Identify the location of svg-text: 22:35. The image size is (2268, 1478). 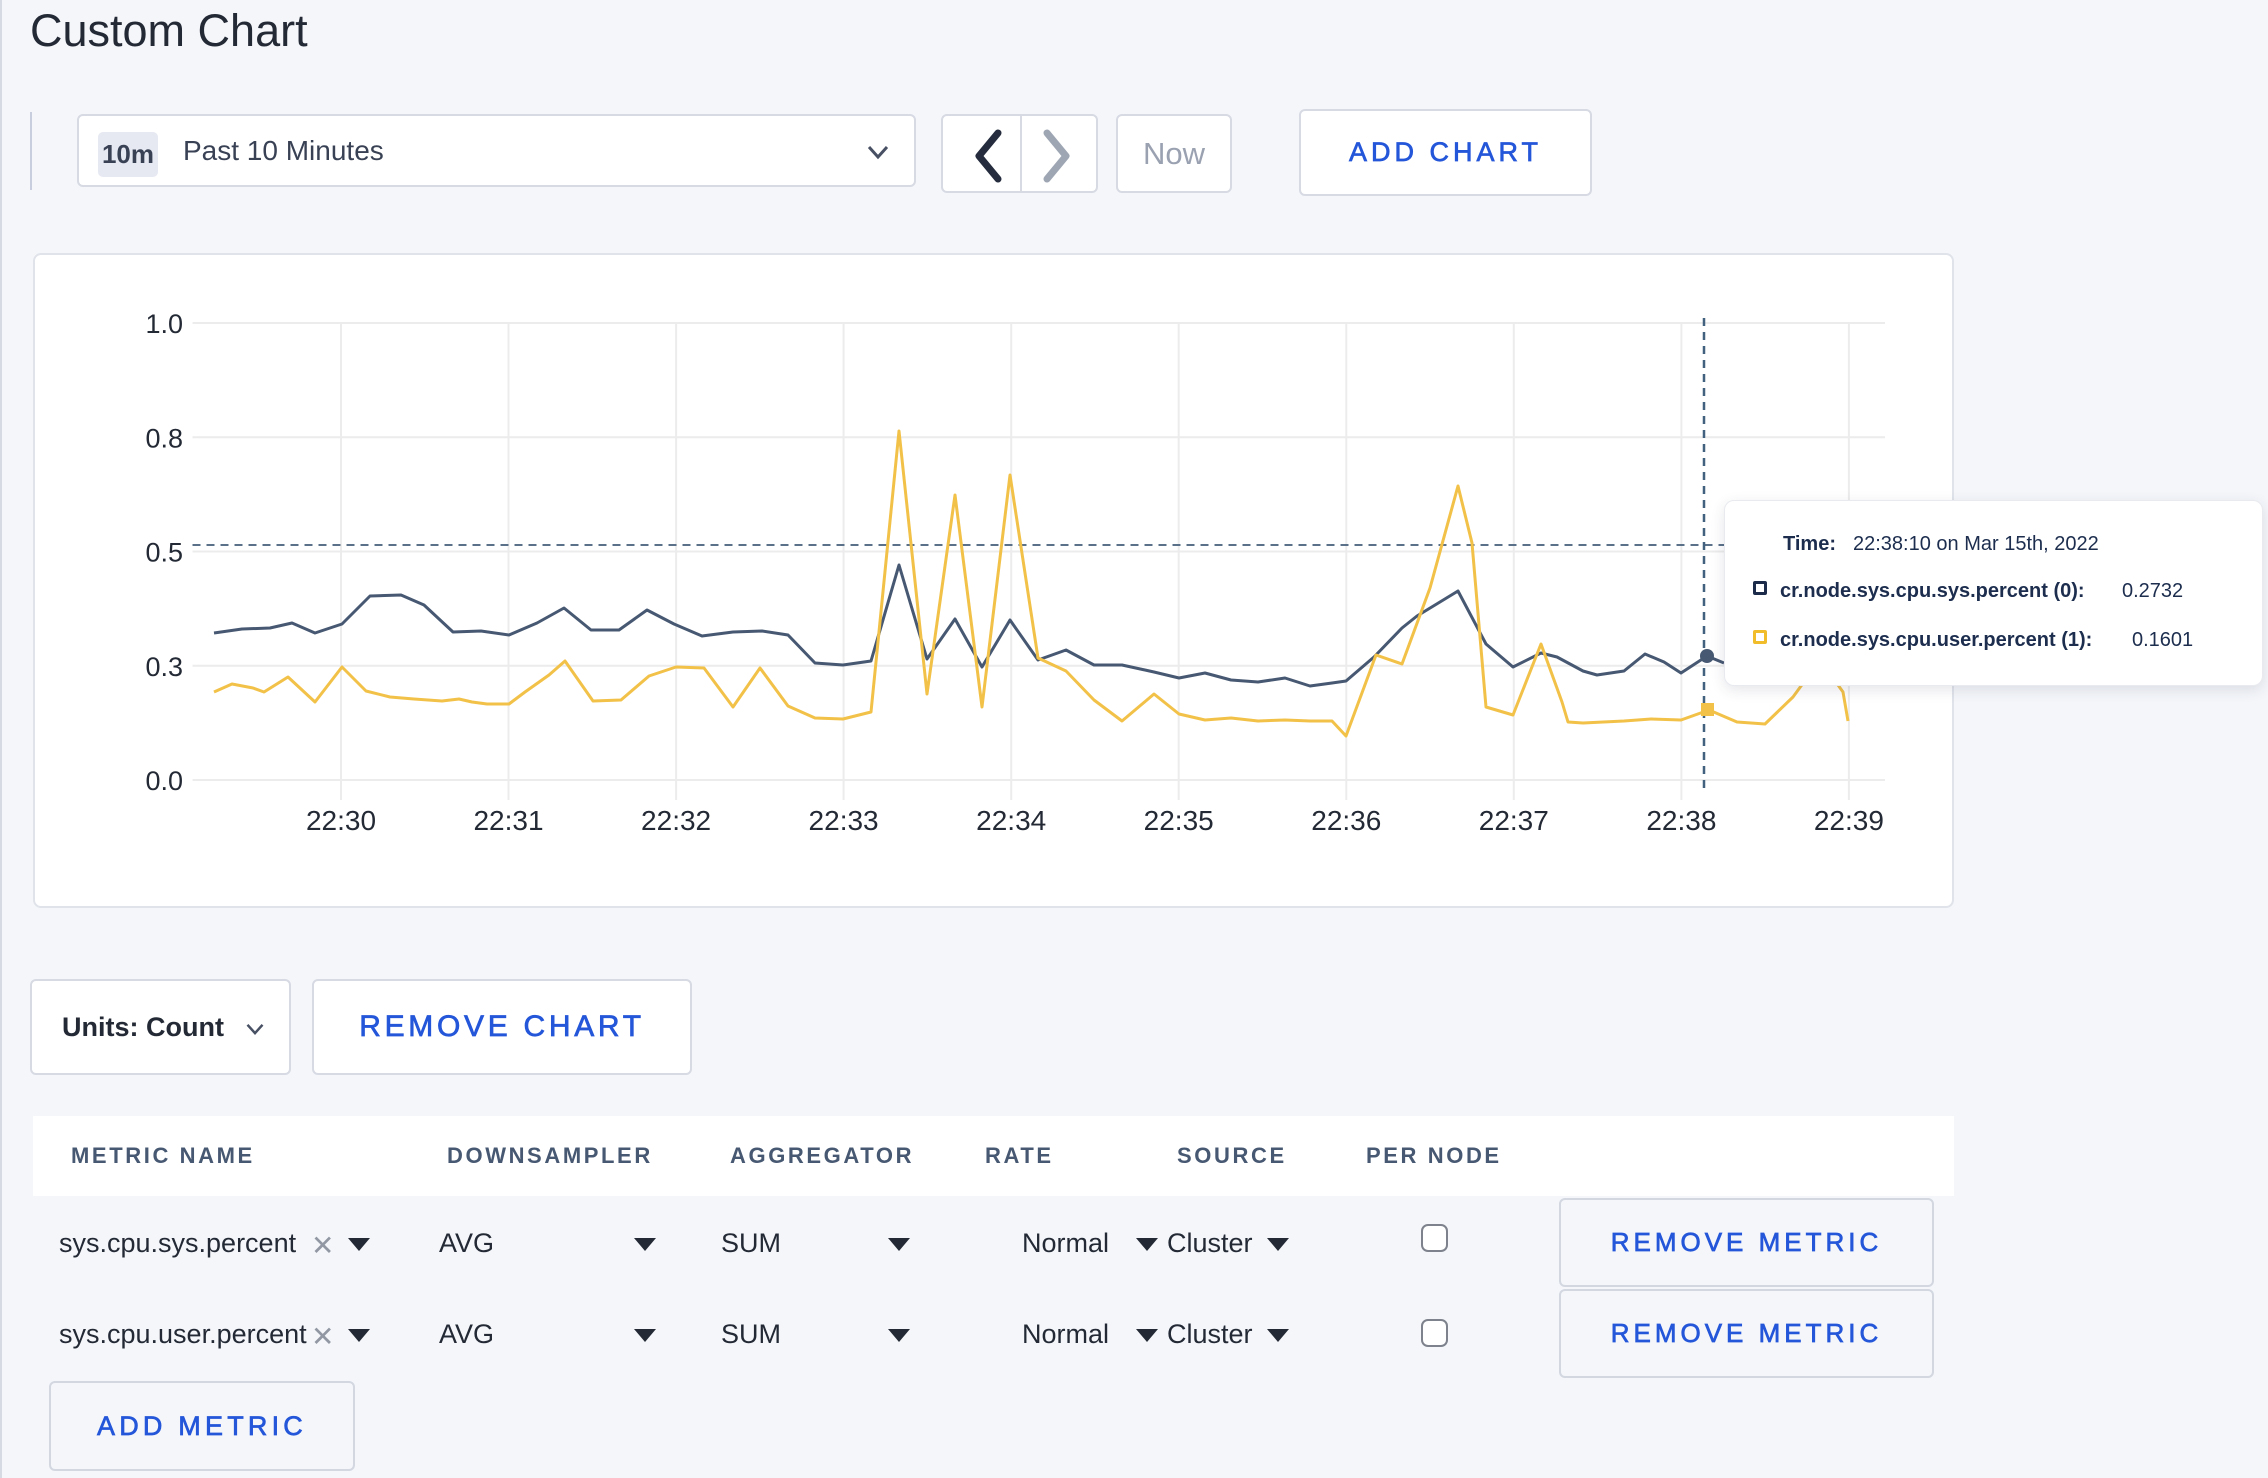
(1179, 820).